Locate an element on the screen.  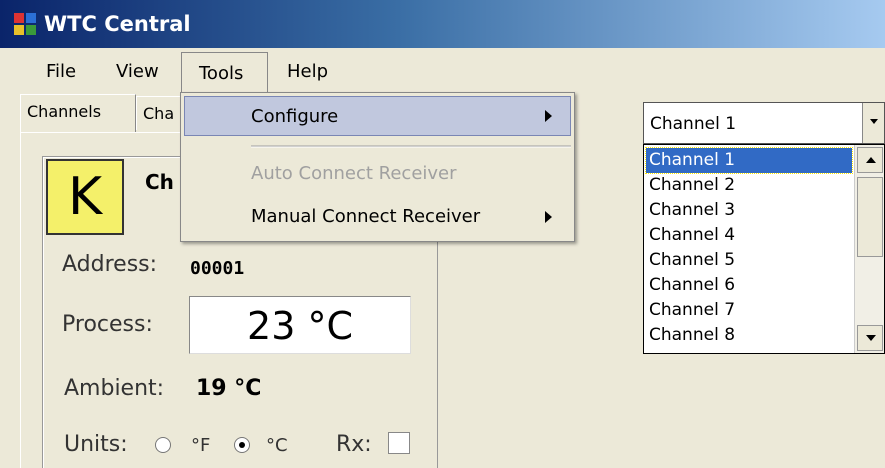
list-item-channel-7: Channel 7 is located at coordinates (692, 310).